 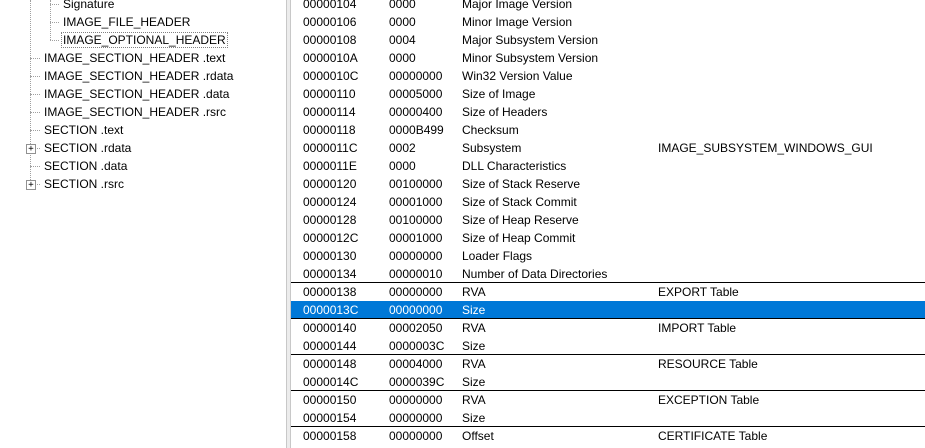 I want to click on cell-data: 00001000, so click(x=416, y=238).